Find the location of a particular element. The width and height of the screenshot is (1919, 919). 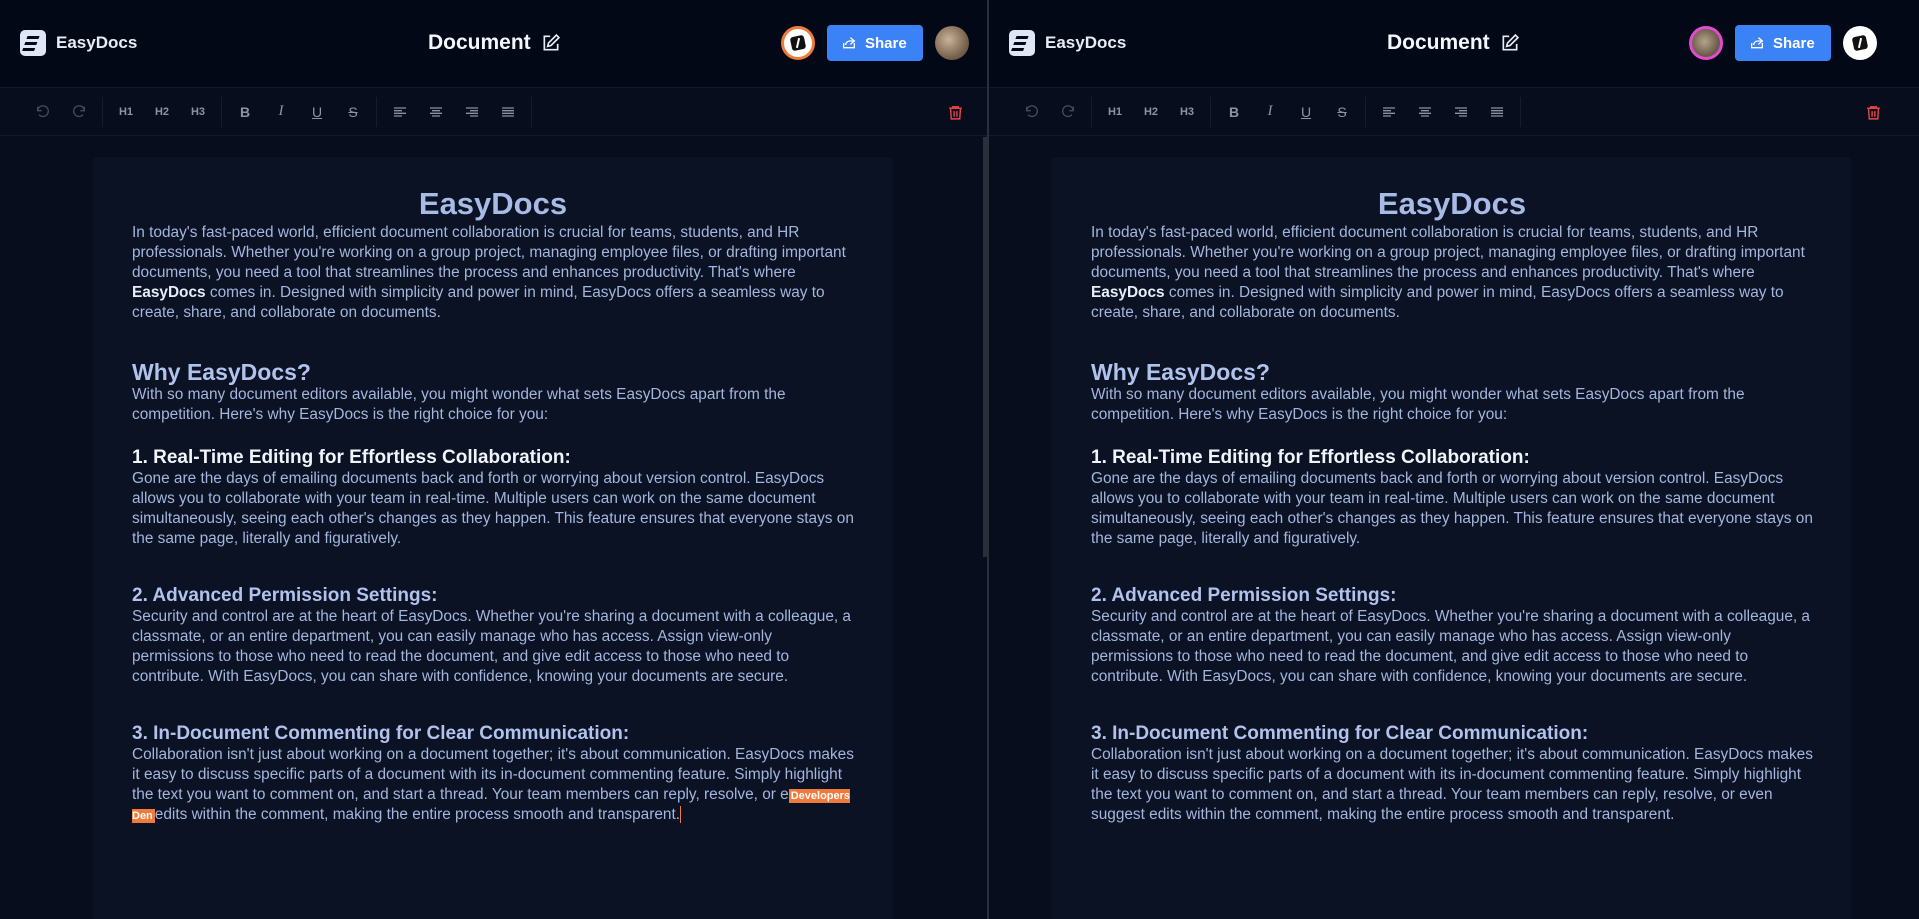

trash-icon is located at coordinates (955, 112).